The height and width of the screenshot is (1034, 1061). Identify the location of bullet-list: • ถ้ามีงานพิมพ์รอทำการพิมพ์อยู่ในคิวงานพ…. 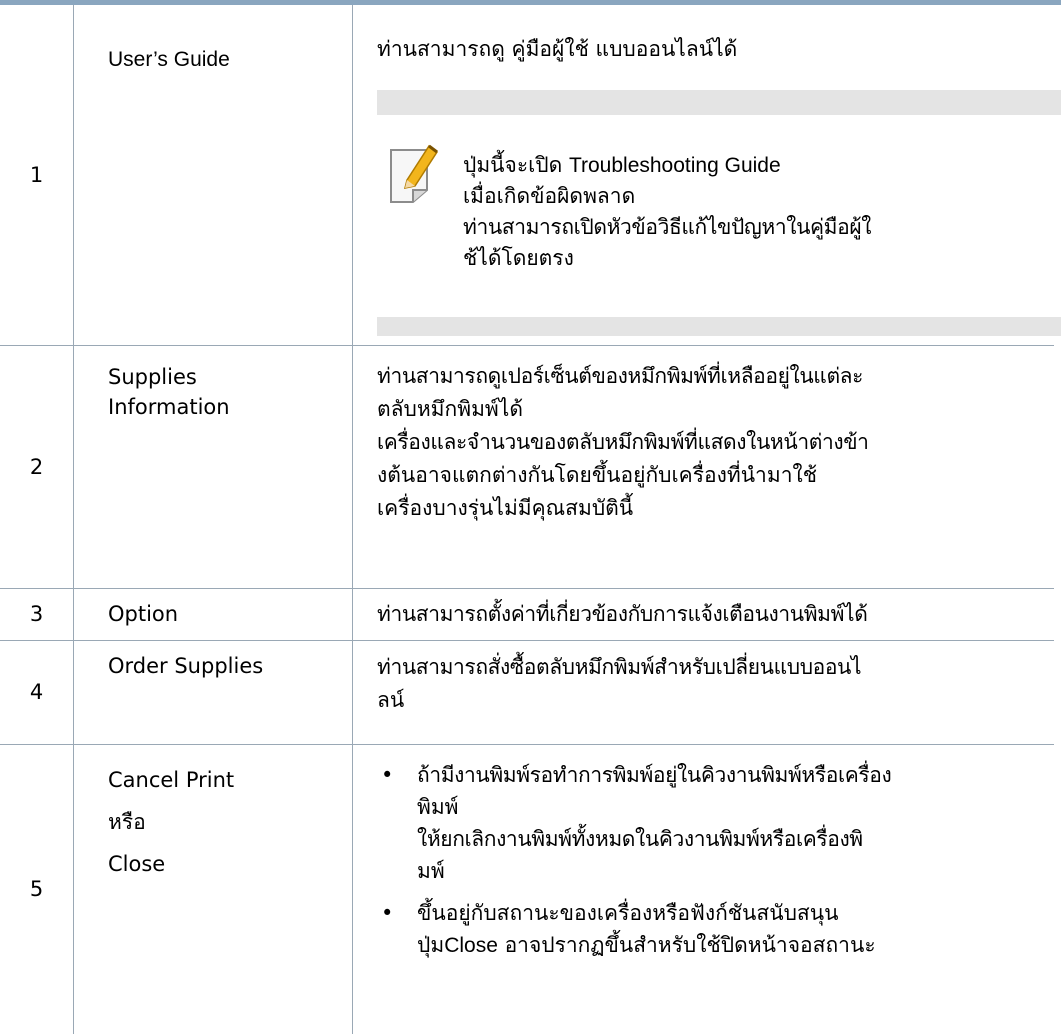
(715, 853).